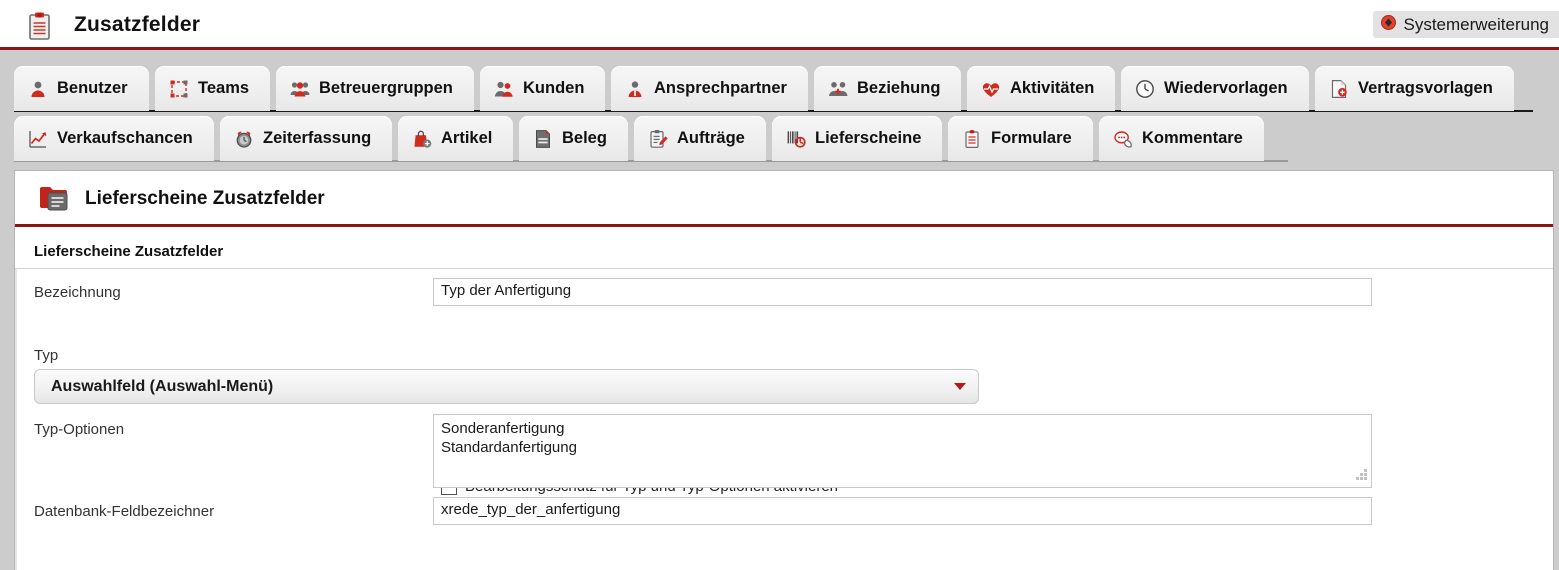  Describe the element at coordinates (554, 88) in the screenshot. I see `tab-label: Kunden` at that location.